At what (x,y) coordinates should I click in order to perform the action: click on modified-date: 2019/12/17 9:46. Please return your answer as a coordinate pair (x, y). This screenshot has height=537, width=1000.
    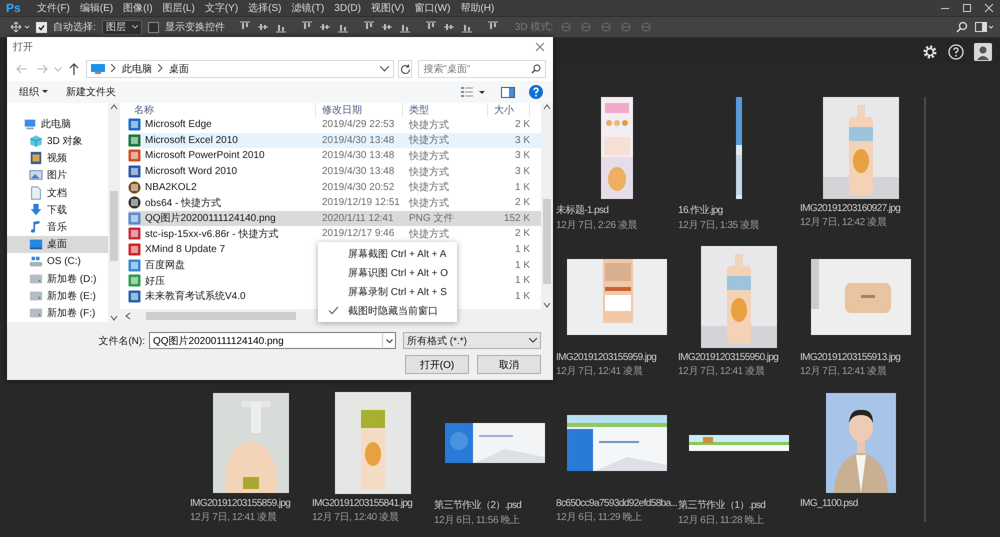
    Looking at the image, I should click on (358, 234).